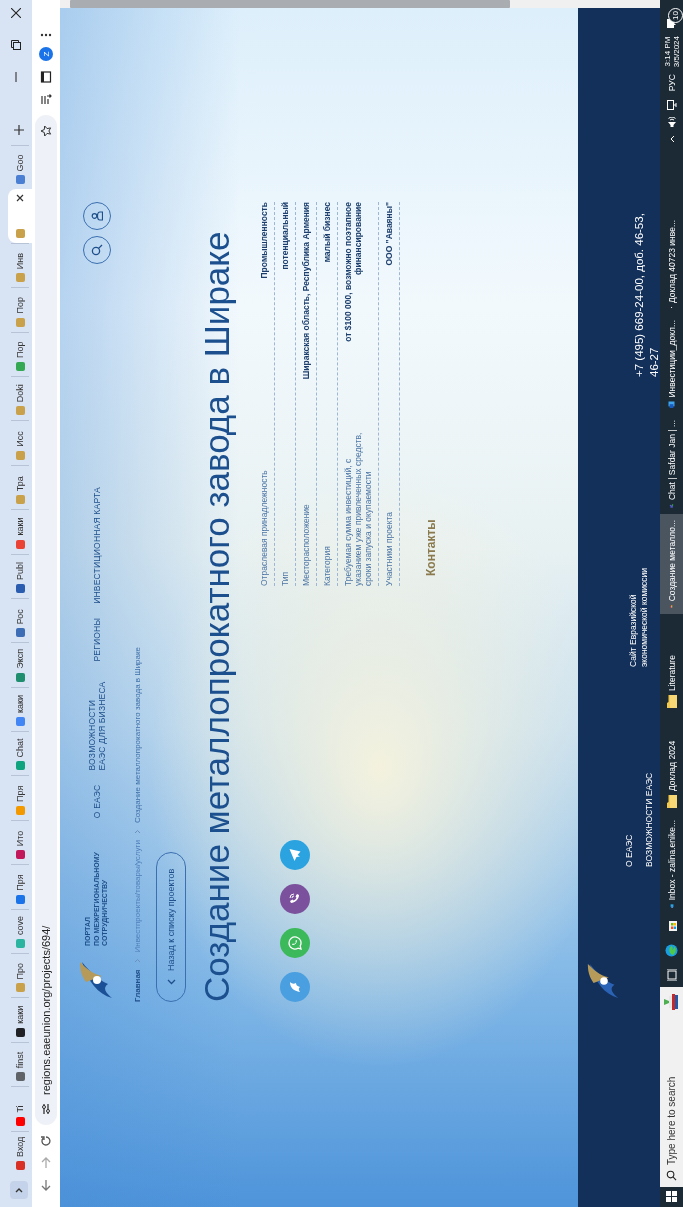  What do you see at coordinates (389, 548) in the screenshot?
I see `detail-label: Участники проекта` at bounding box center [389, 548].